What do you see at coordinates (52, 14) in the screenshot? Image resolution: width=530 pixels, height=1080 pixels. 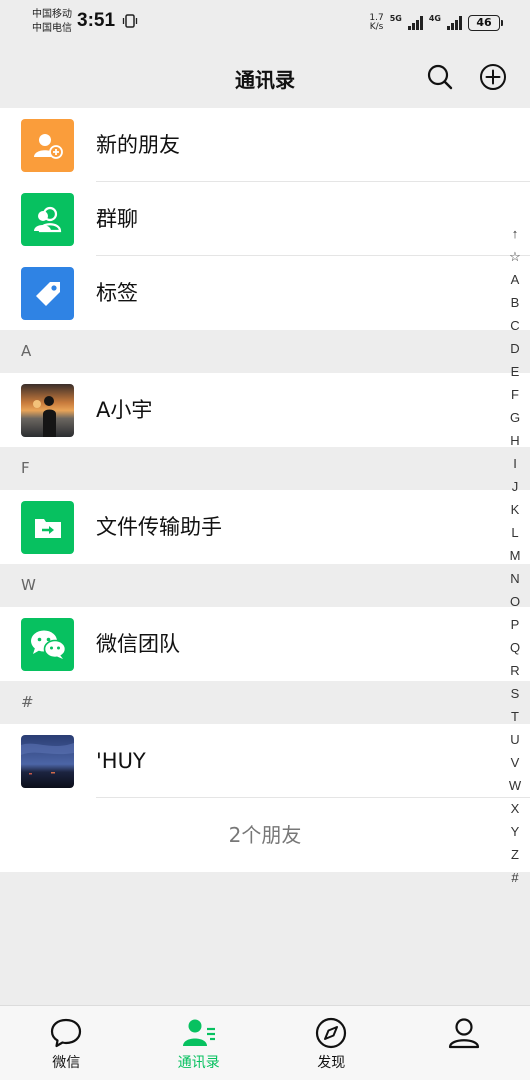 I see `carrier-1: 中国移动` at bounding box center [52, 14].